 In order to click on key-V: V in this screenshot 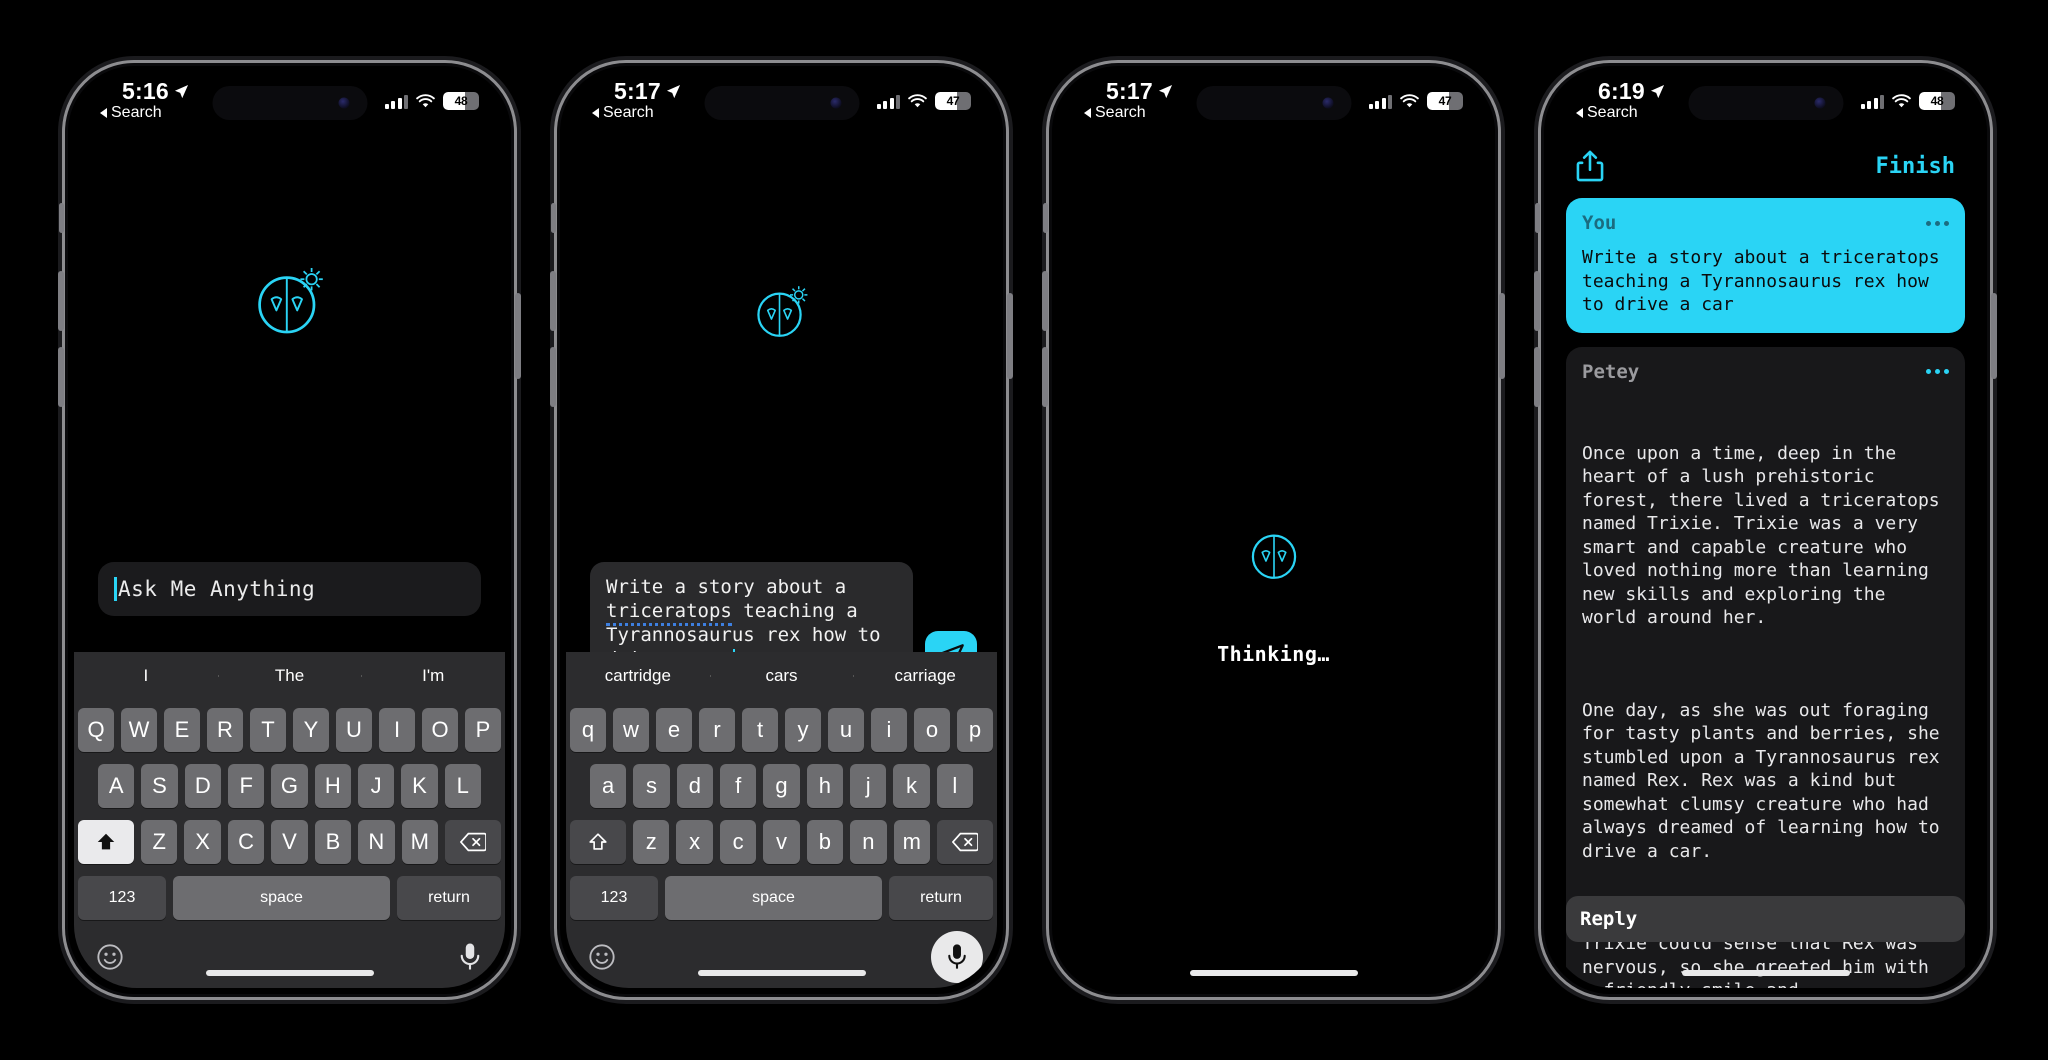, I will do `click(289, 842)`.